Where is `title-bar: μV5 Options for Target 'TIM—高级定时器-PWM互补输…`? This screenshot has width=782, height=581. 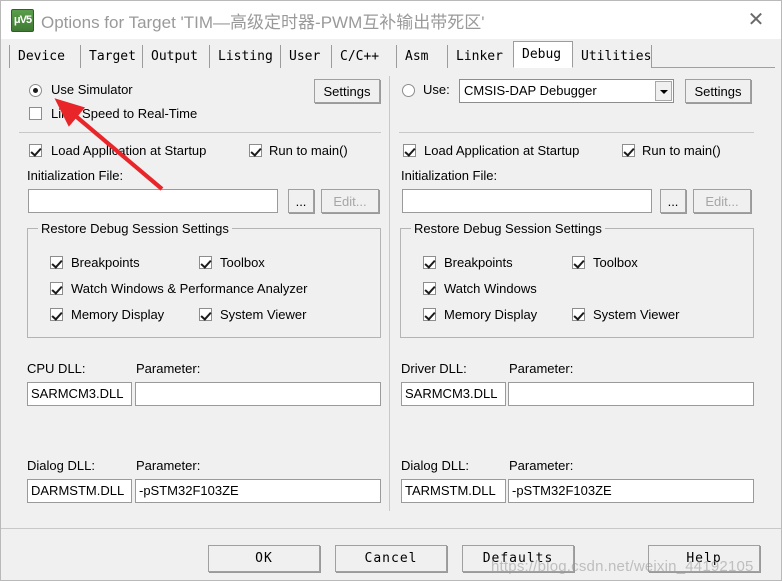 title-bar: μV5 Options for Target 'TIM—高级定时器-PWM互补输… is located at coordinates (391, 20).